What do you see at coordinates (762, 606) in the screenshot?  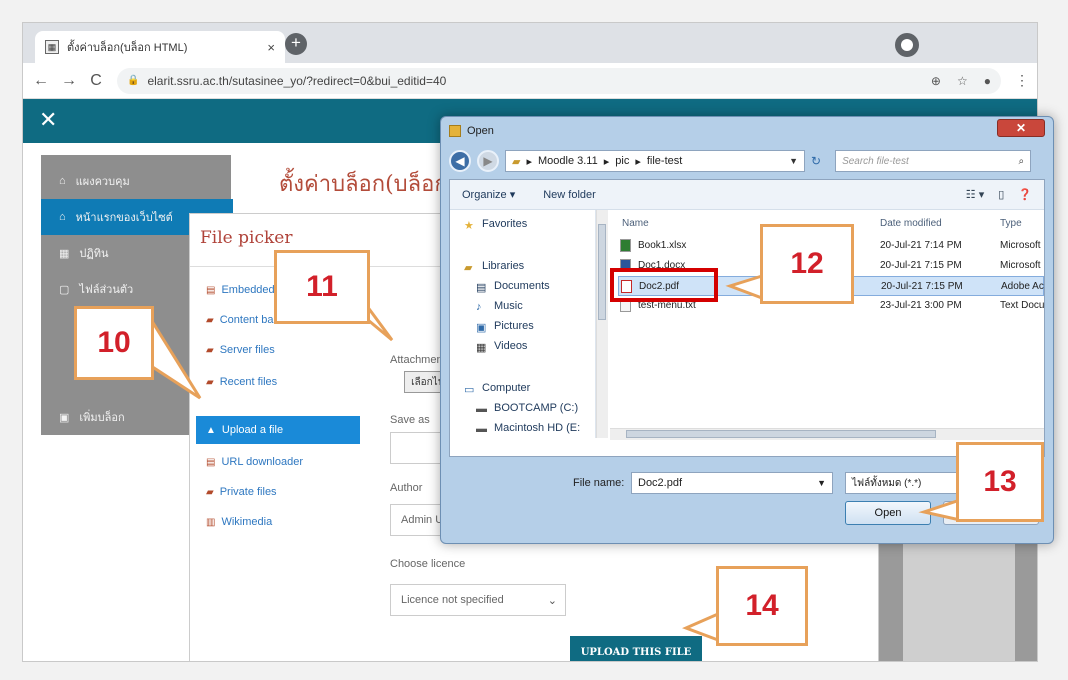 I see `callout-14: 14` at bounding box center [762, 606].